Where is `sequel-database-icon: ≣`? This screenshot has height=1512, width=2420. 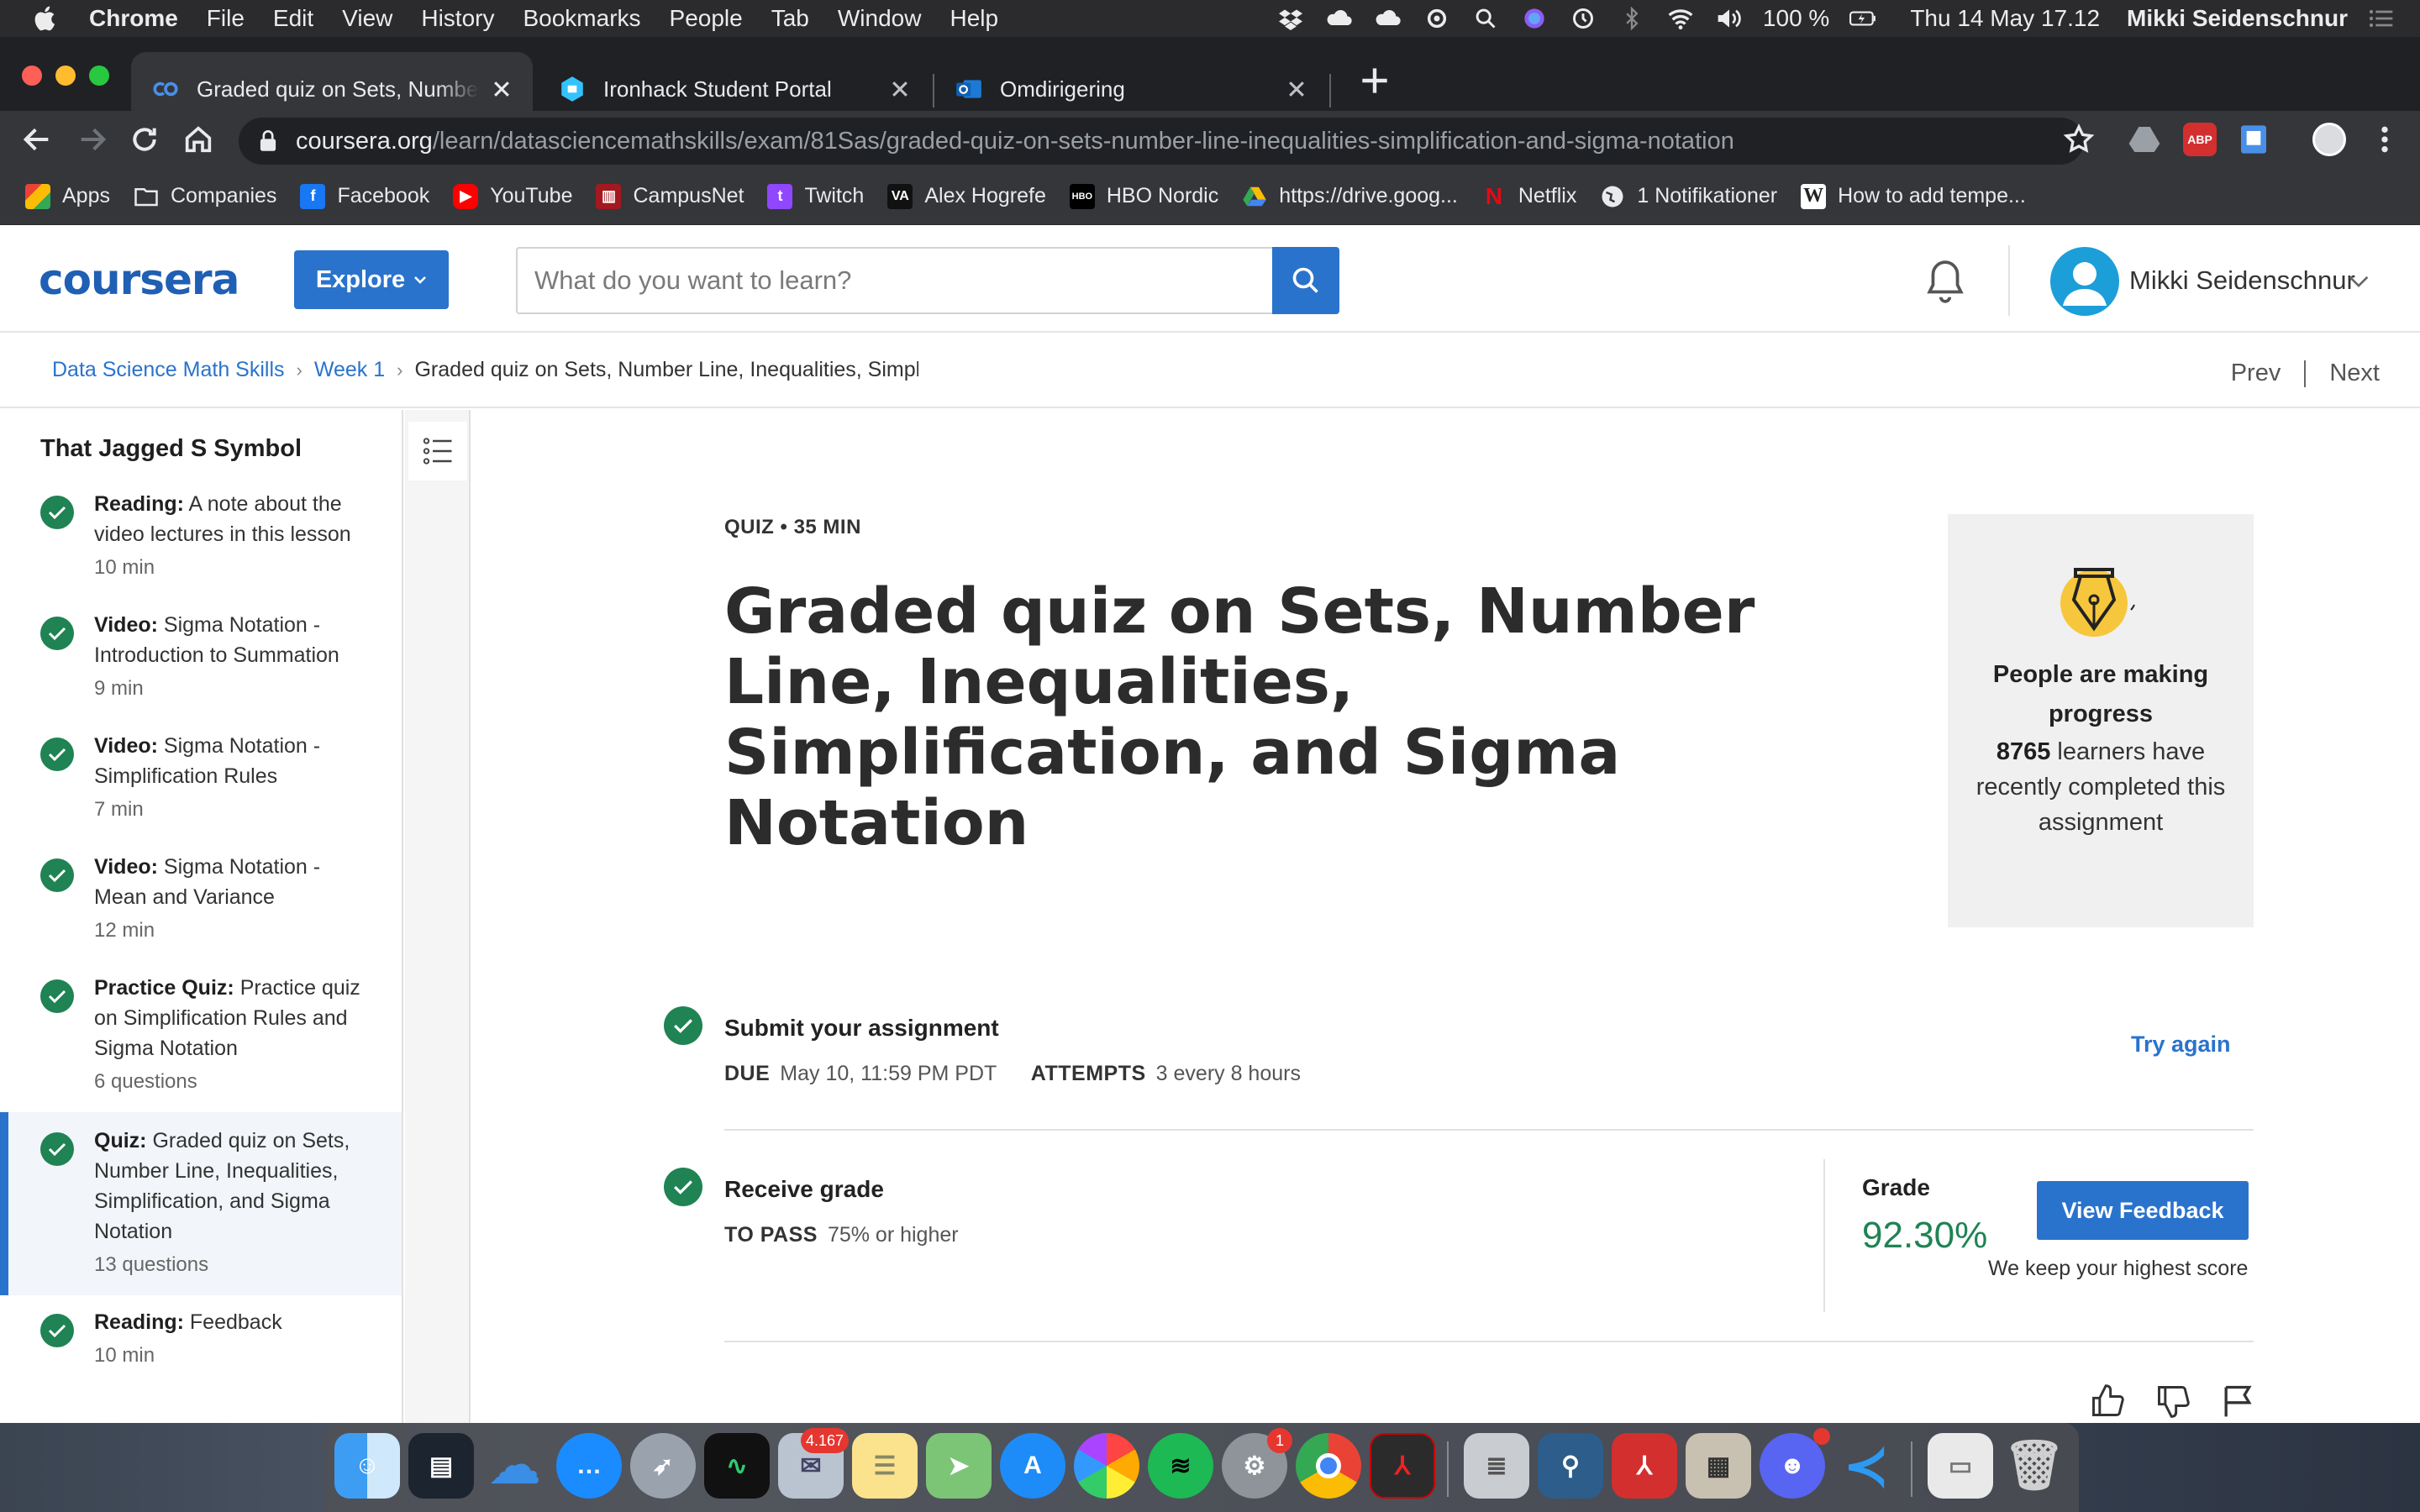 sequel-database-icon: ≣ is located at coordinates (1497, 1466).